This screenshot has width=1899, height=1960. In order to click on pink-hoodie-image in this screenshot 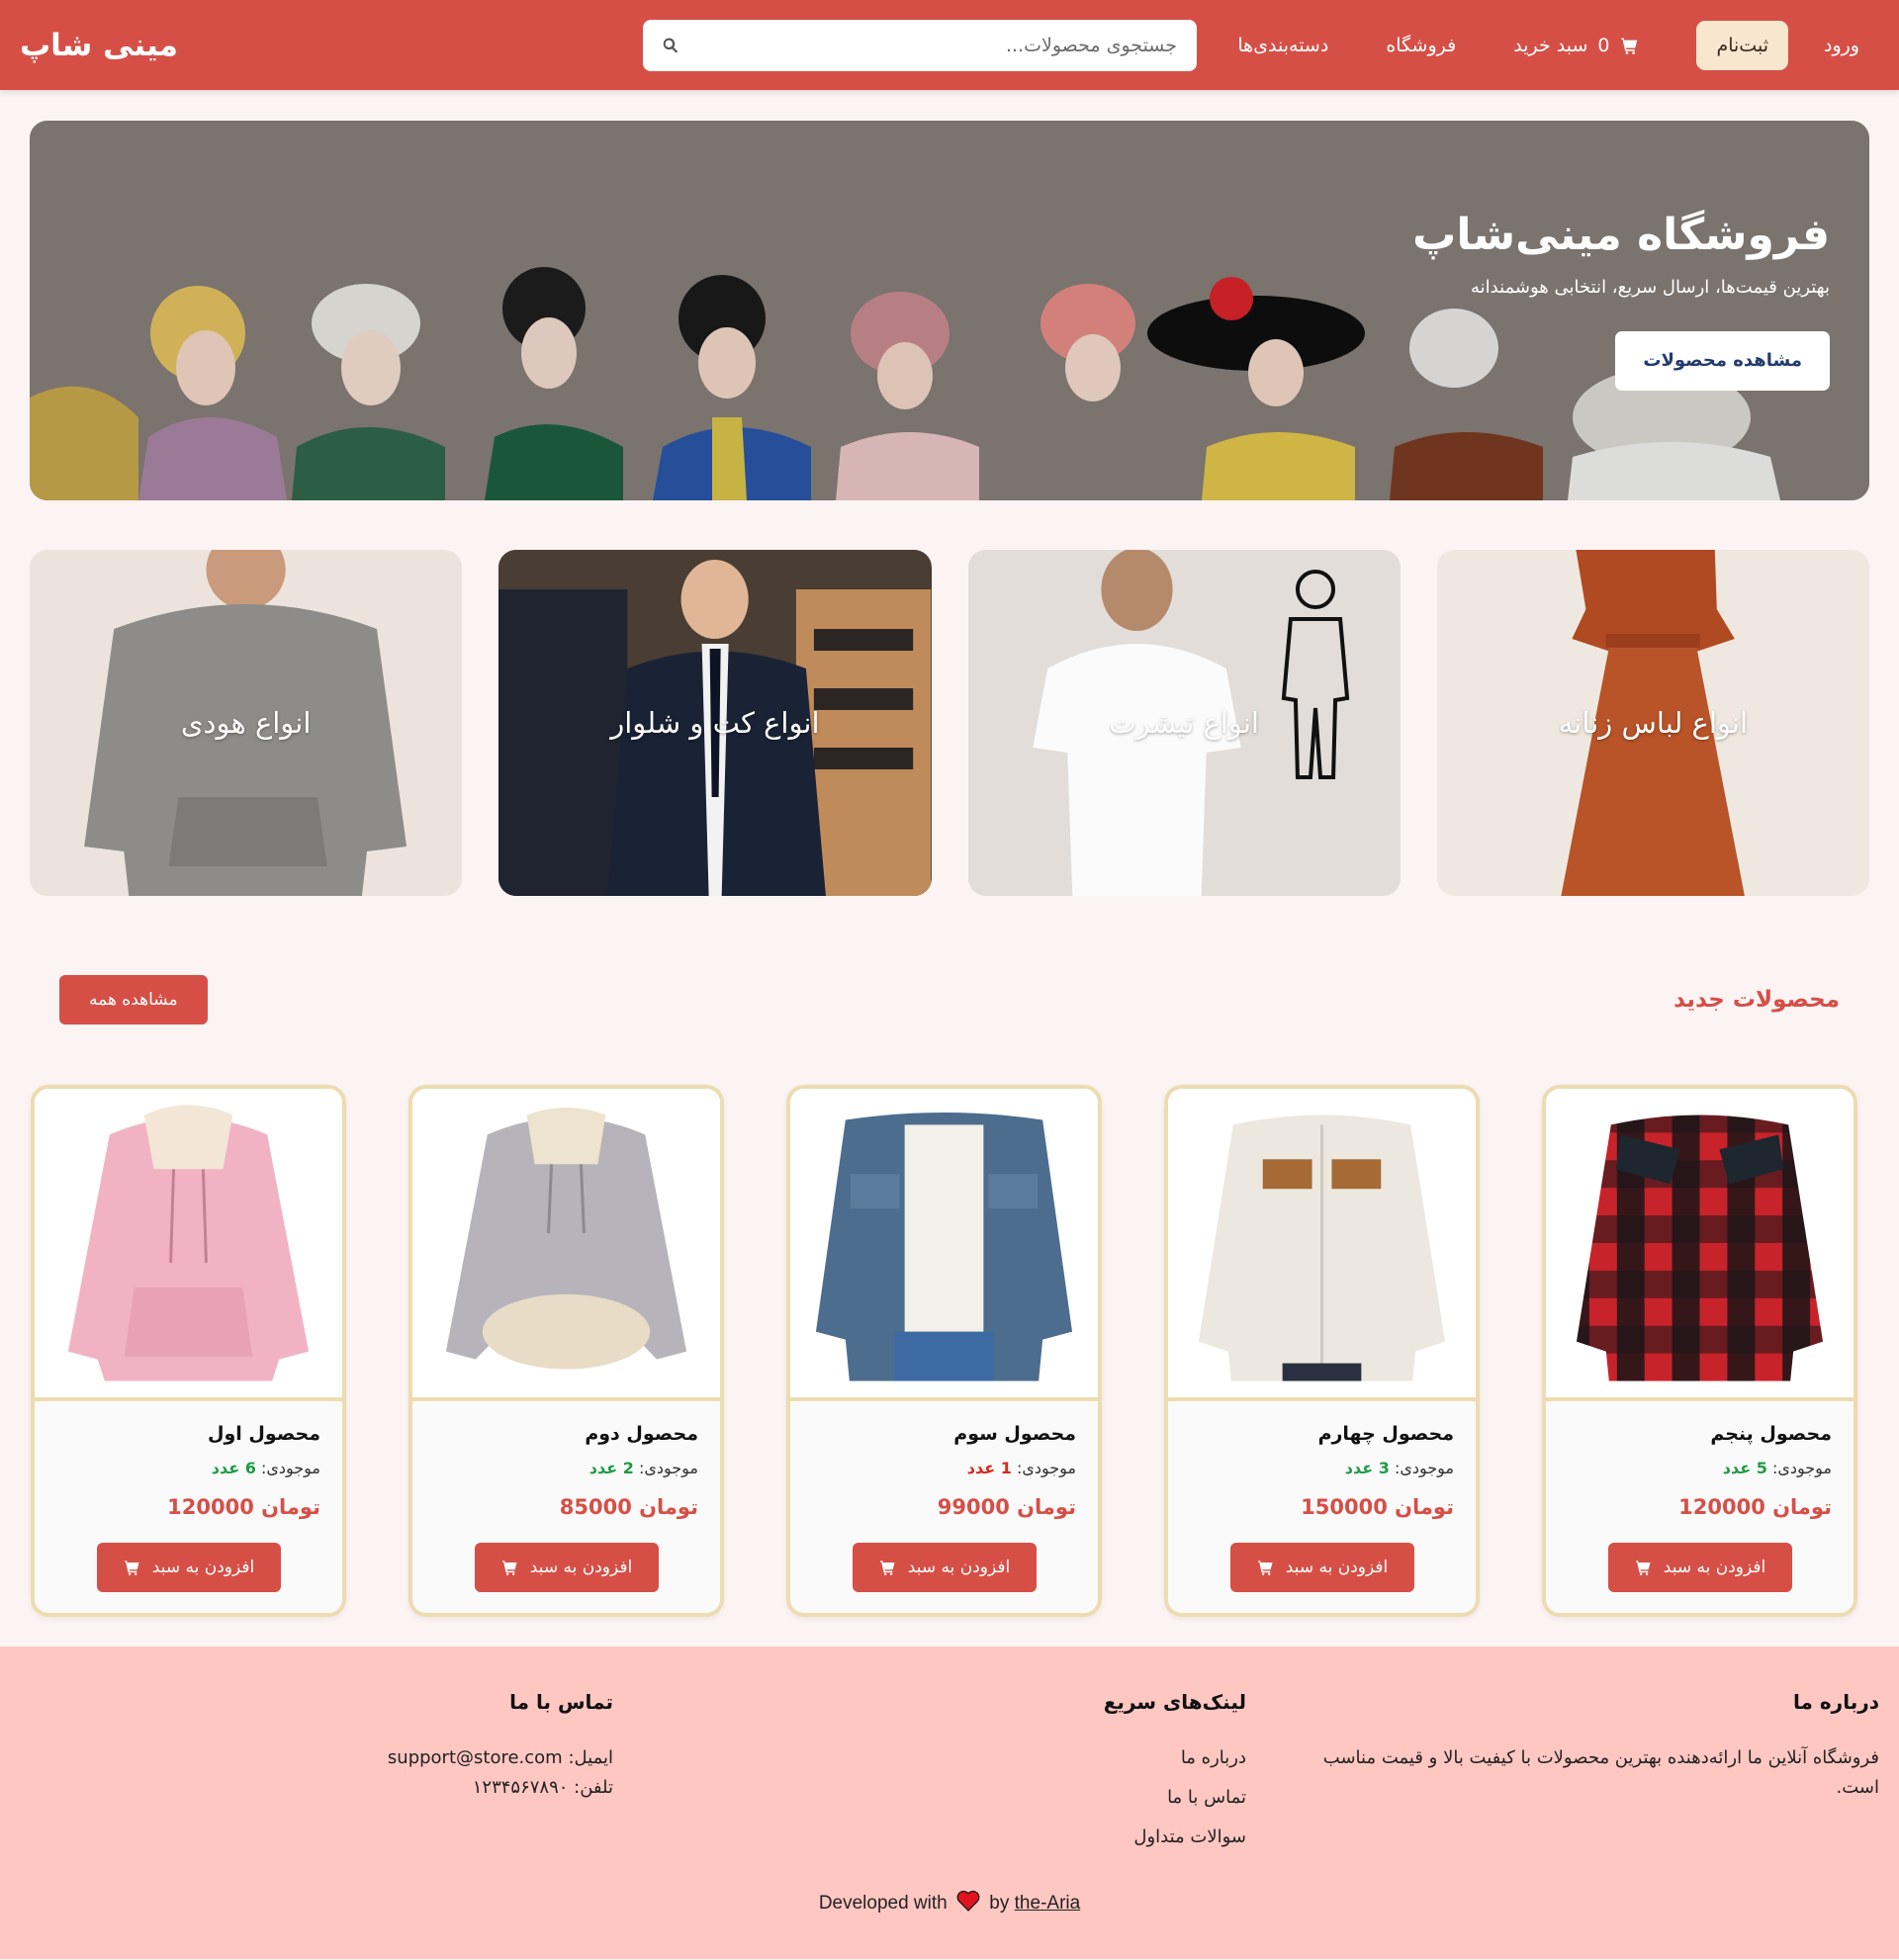, I will do `click(188, 1243)`.